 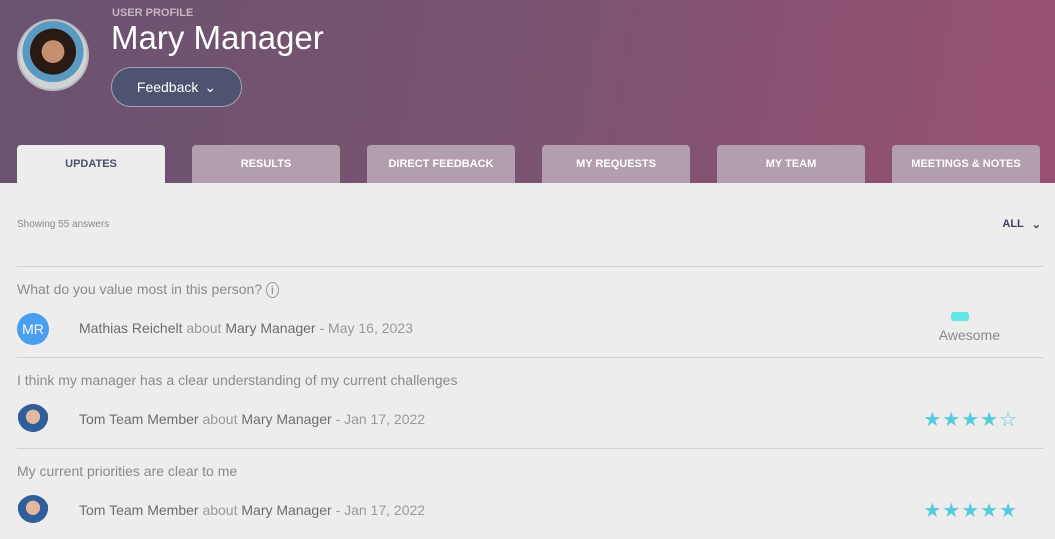 I want to click on answer-count: Showing 55 answers, so click(x=63, y=224).